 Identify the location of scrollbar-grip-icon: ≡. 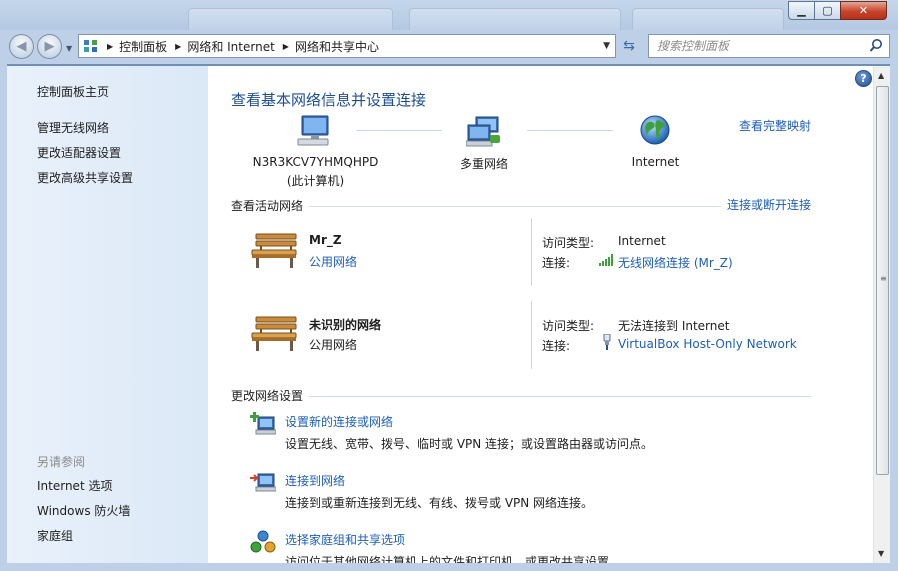
(883, 278).